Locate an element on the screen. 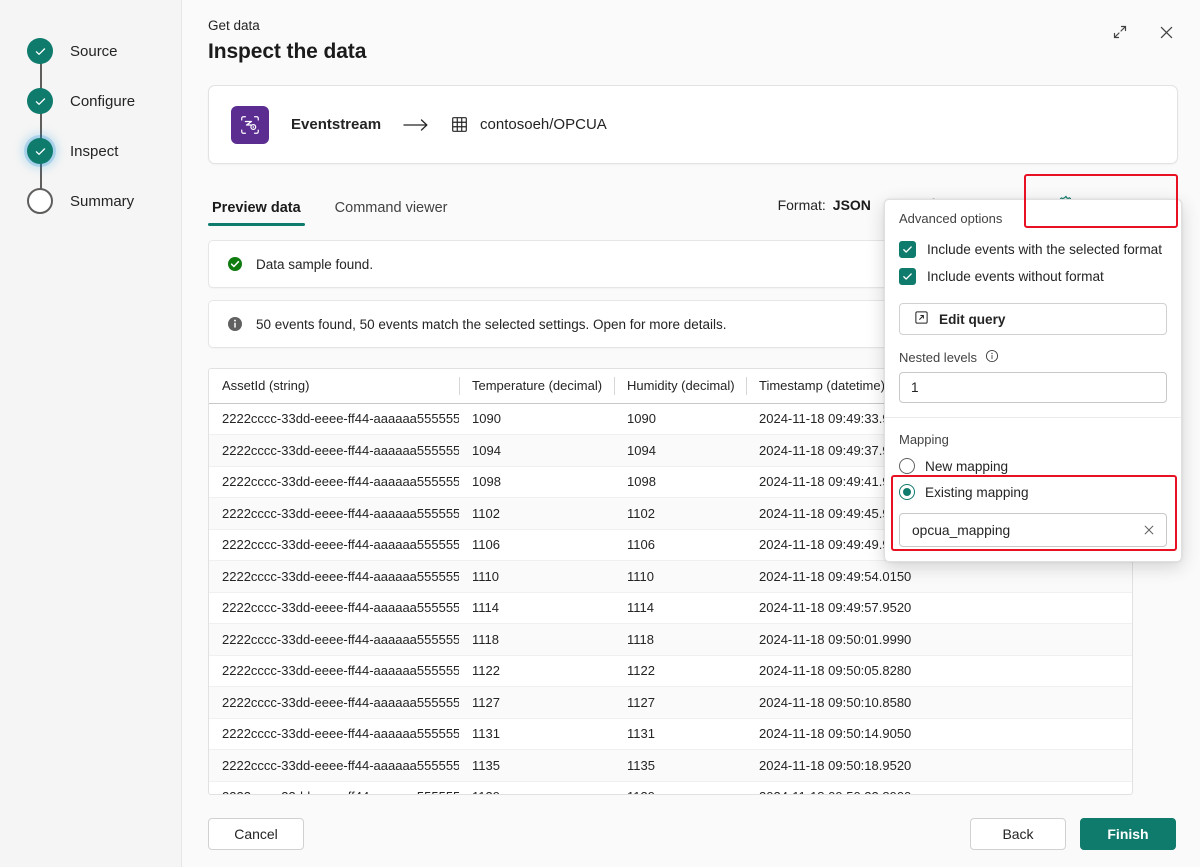 This screenshot has height=867, width=1200. checkbox-label: Include events without format is located at coordinates (1015, 276).